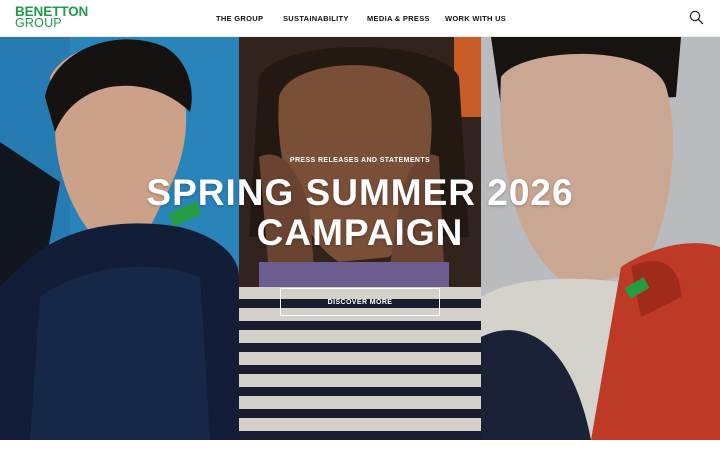  I want to click on logo-line-2: GROUP, so click(38, 23).